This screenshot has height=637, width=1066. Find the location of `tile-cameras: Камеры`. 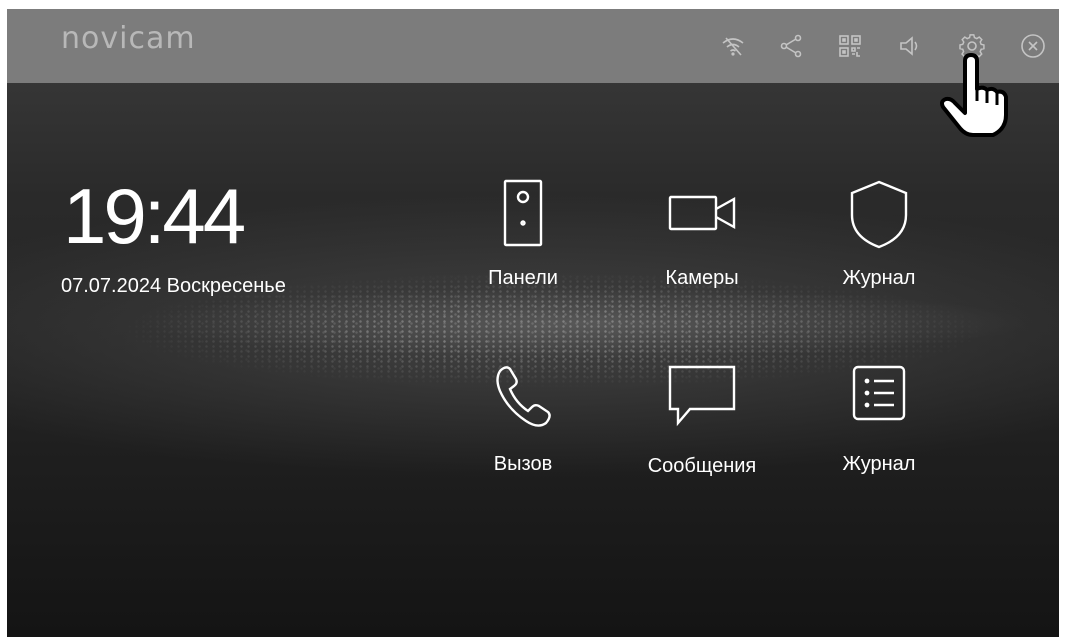

tile-cameras: Камеры is located at coordinates (702, 234).